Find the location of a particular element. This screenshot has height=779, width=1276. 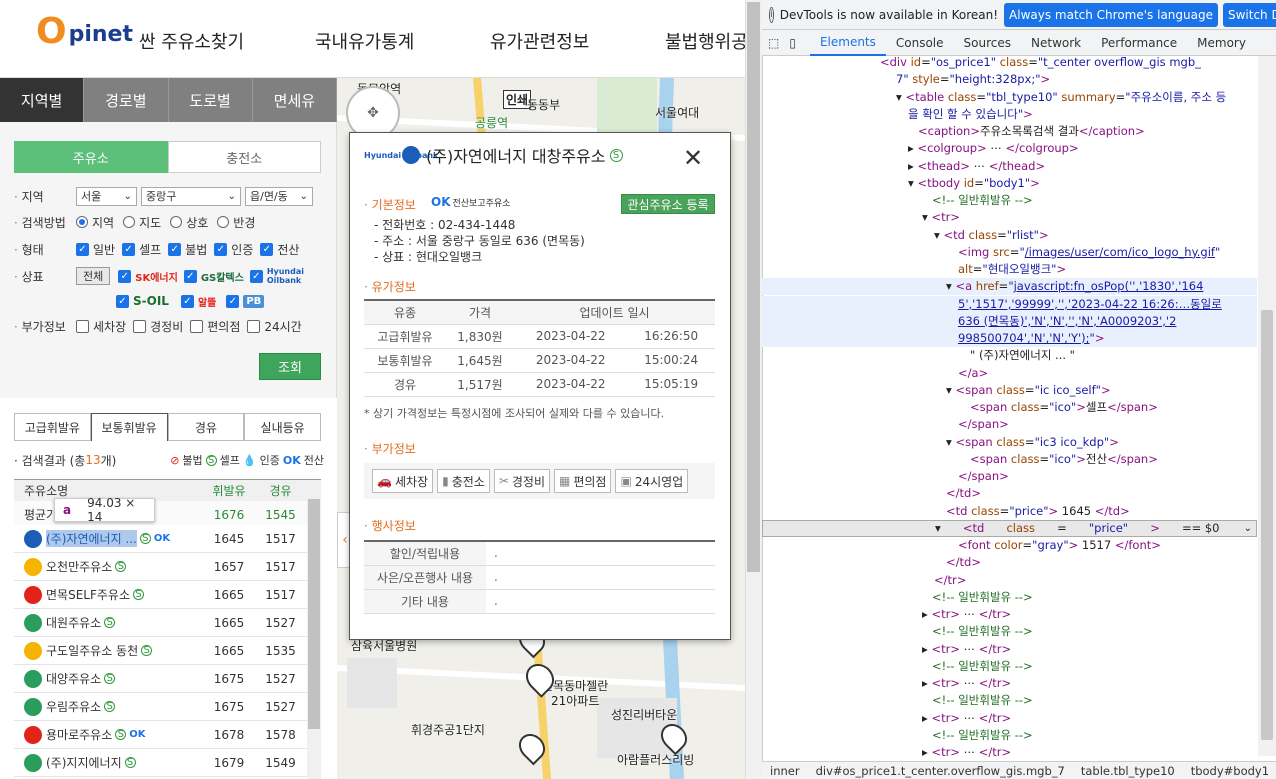

dong-select: 읍/면/동 is located at coordinates (279, 196).